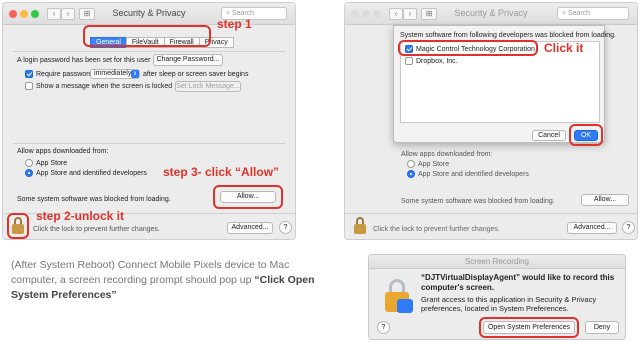 The image size is (640, 342). What do you see at coordinates (104, 86) in the screenshot?
I see `show-message-label: Show a message when the screen is locked` at bounding box center [104, 86].